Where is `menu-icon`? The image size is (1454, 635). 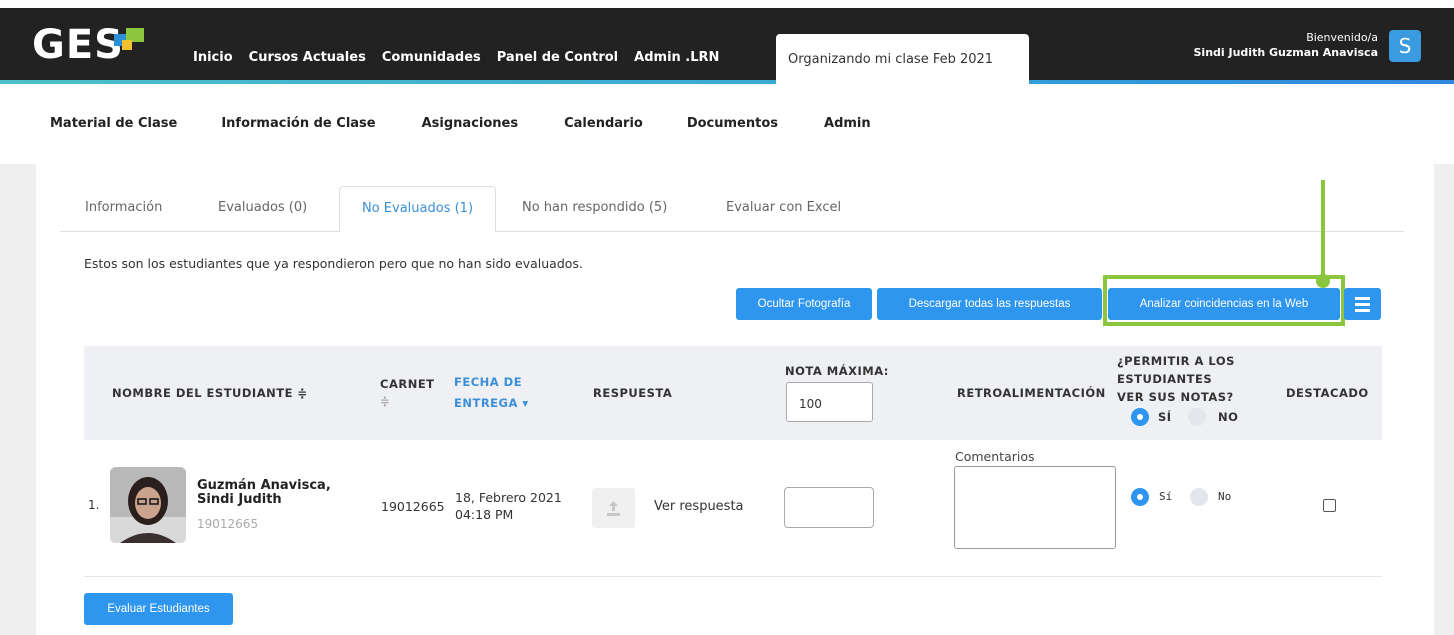
menu-icon is located at coordinates (1362, 304).